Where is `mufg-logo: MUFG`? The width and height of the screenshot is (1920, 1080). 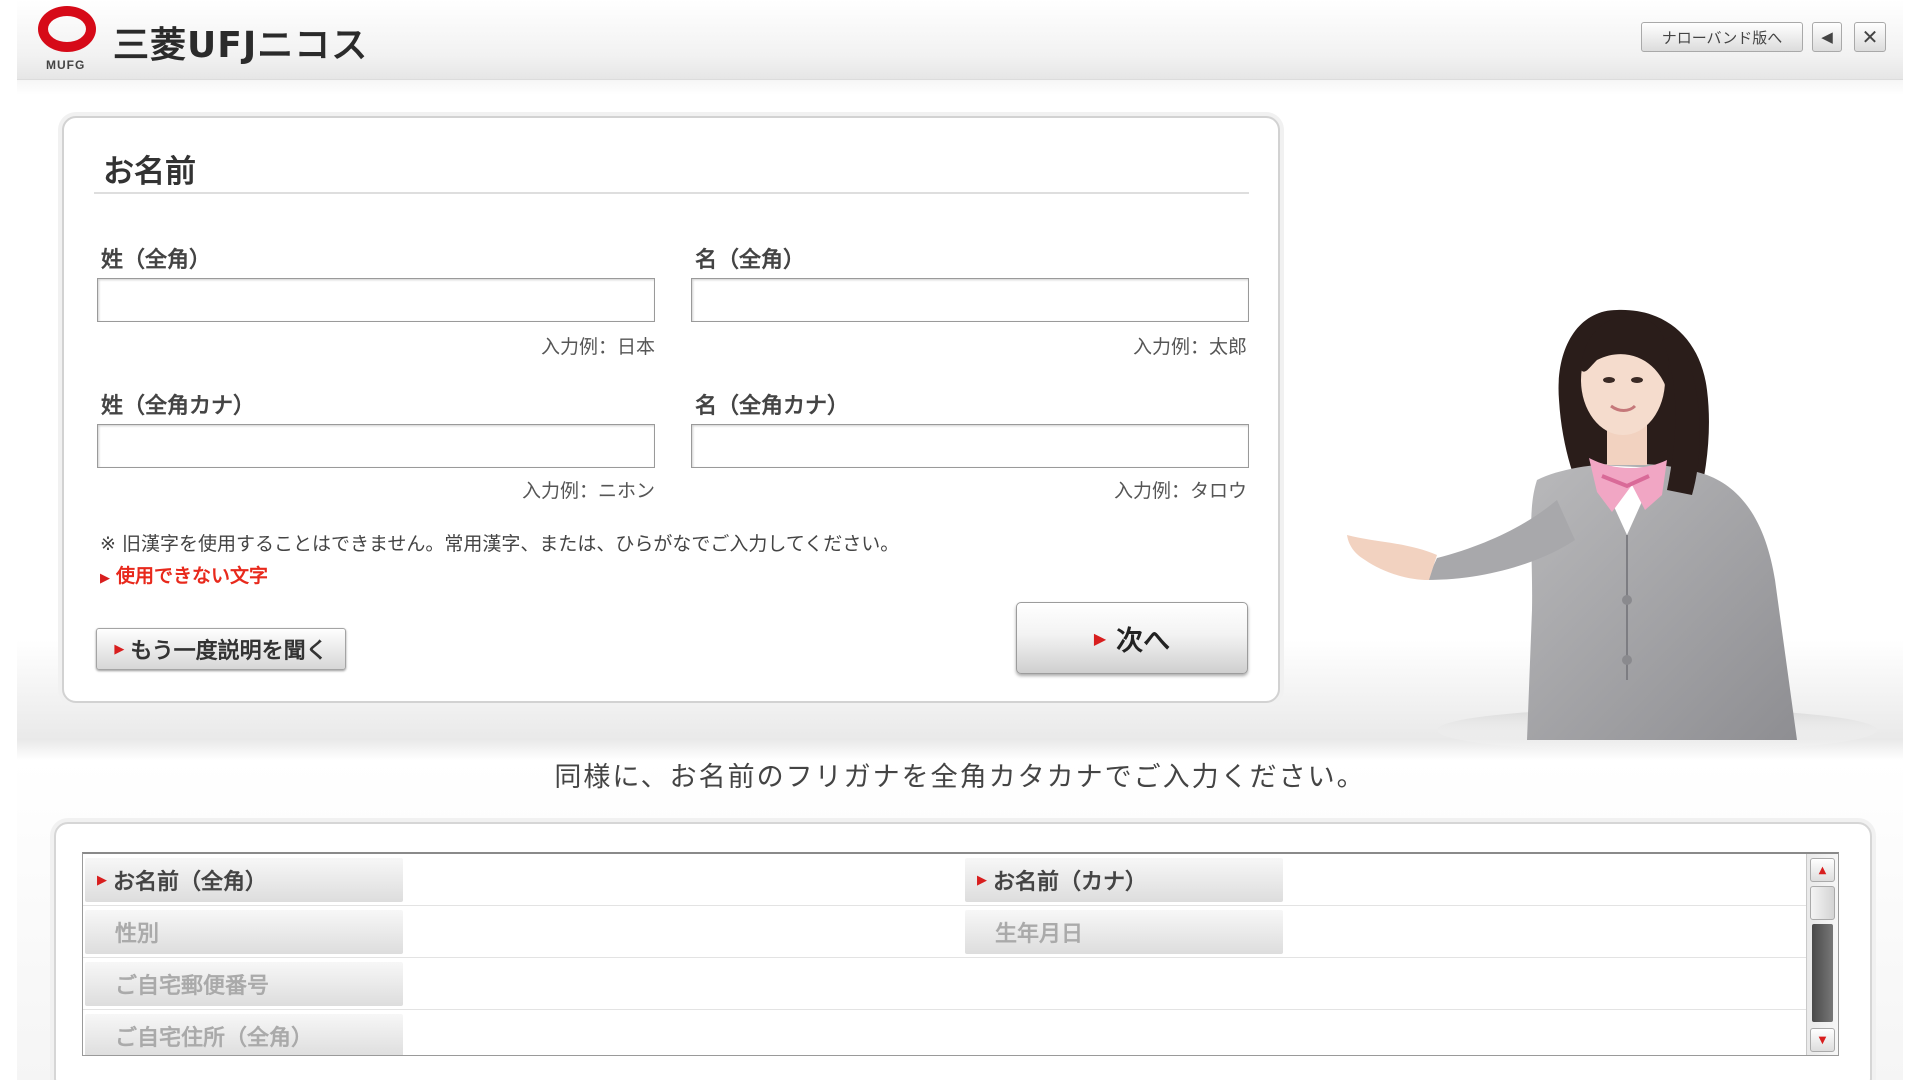 mufg-logo: MUFG is located at coordinates (67, 39).